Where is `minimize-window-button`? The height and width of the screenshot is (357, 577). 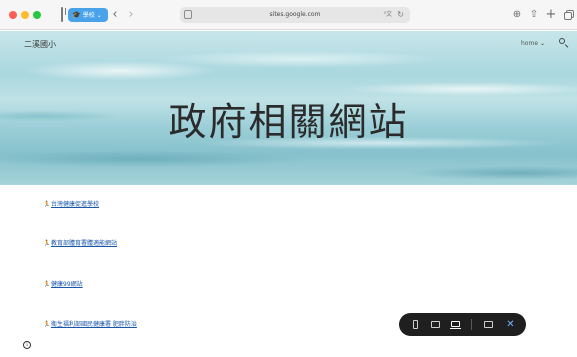
minimize-window-button is located at coordinates (25, 15).